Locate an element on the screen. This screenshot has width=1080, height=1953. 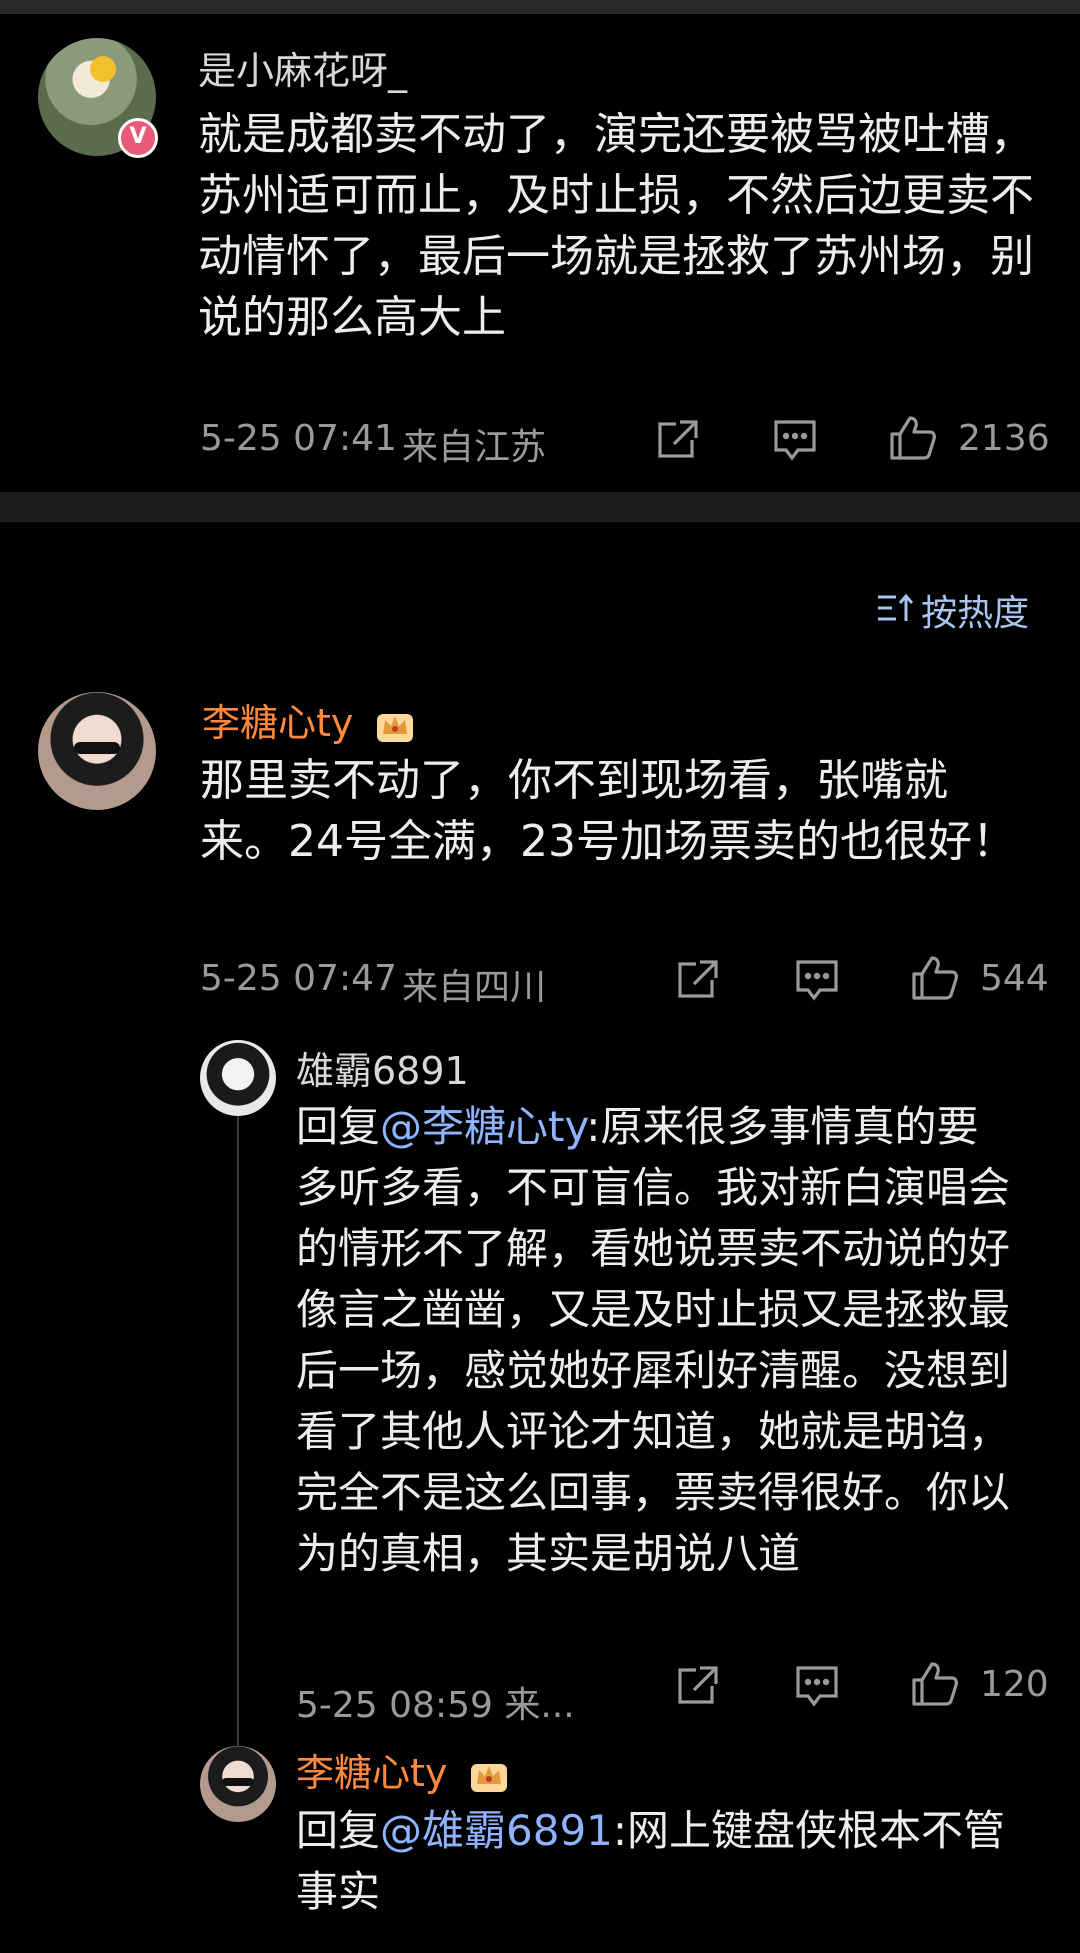
mention-link: @雄霸6891 is located at coordinates (496, 1830).